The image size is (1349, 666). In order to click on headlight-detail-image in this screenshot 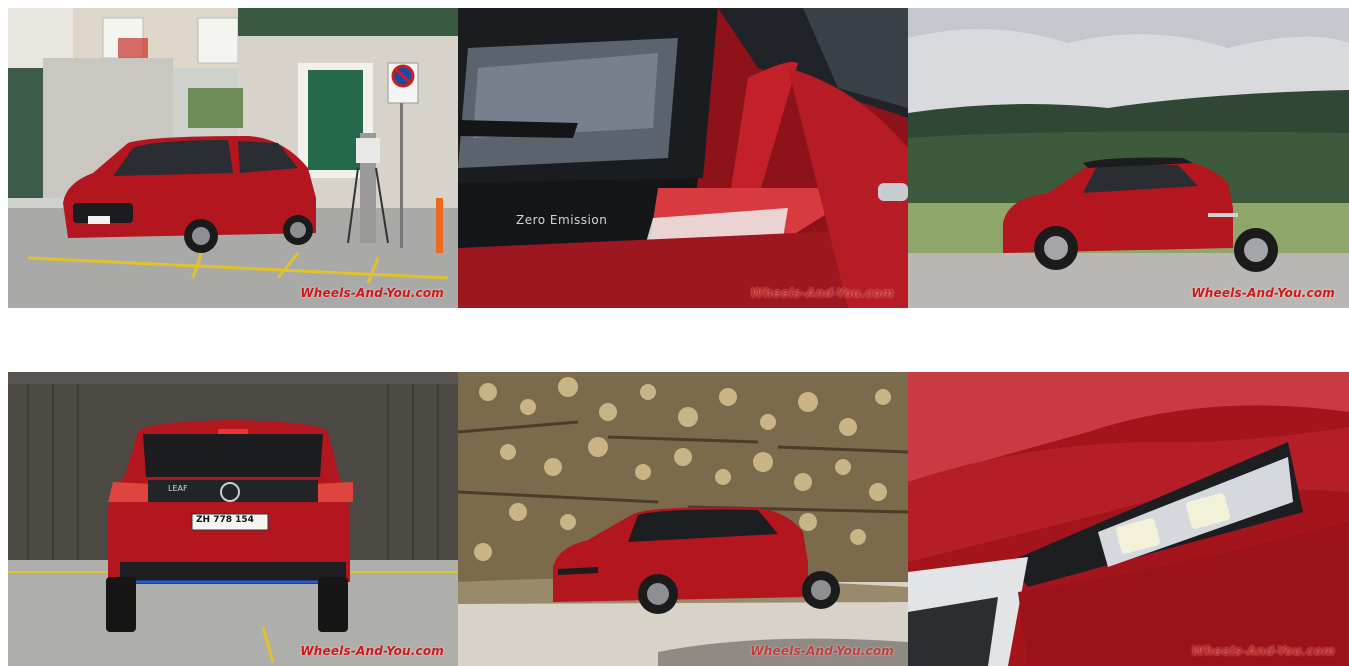, I will do `click(1128, 519)`.